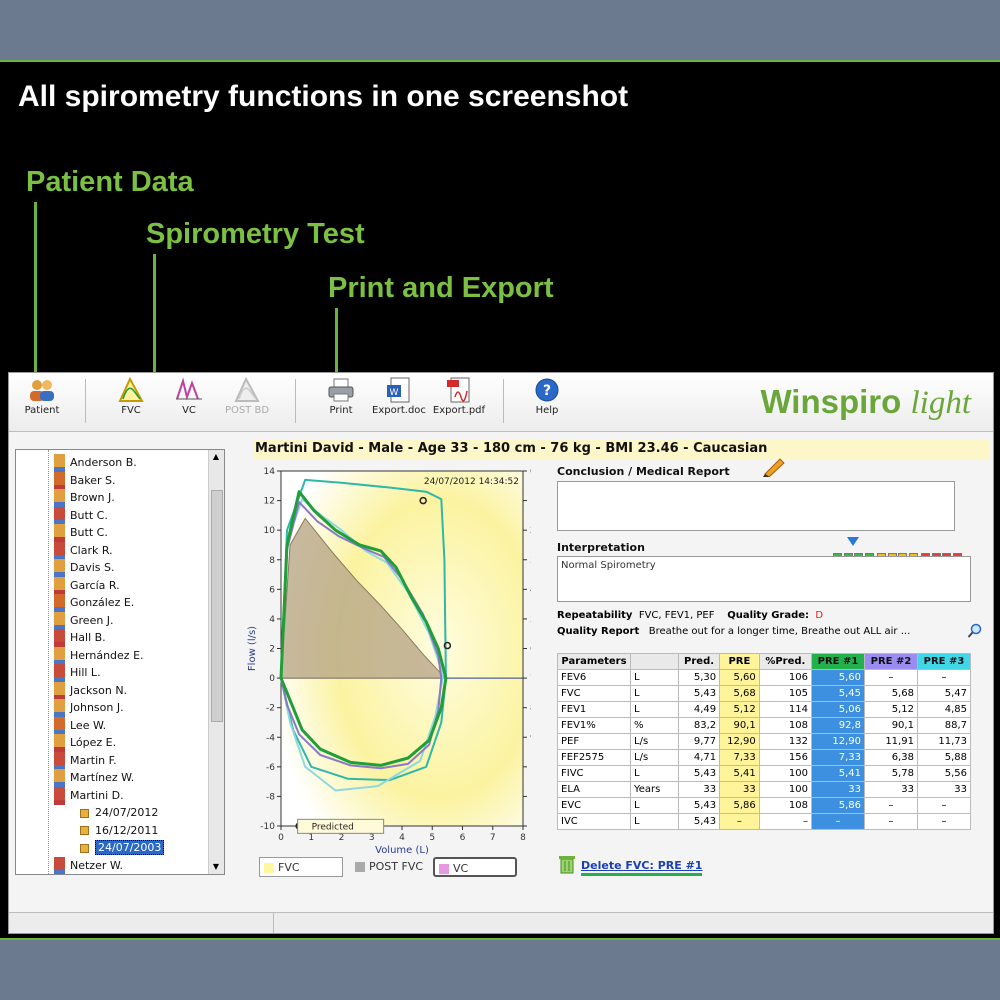 The height and width of the screenshot is (1000, 1000). Describe the element at coordinates (85, 760) in the screenshot. I see `patient-item: Martin F.` at that location.